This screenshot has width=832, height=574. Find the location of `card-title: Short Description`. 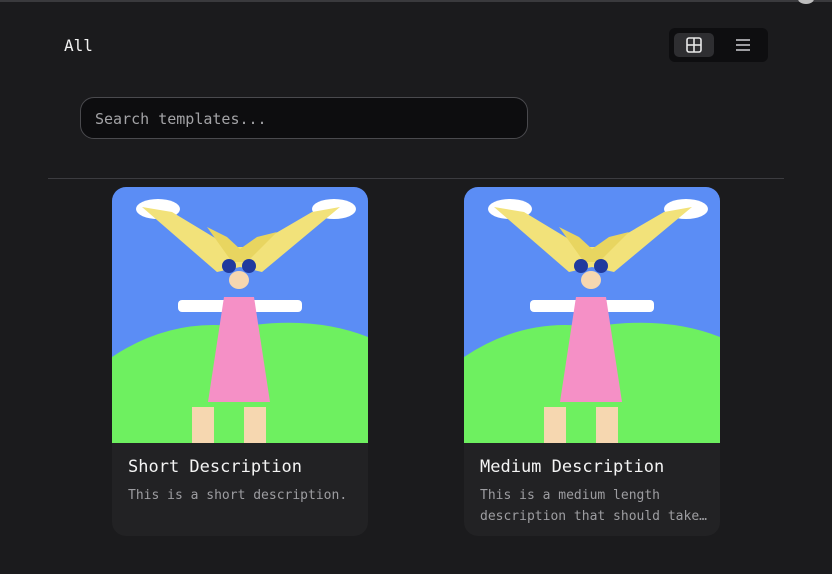

card-title: Short Description is located at coordinates (215, 467).